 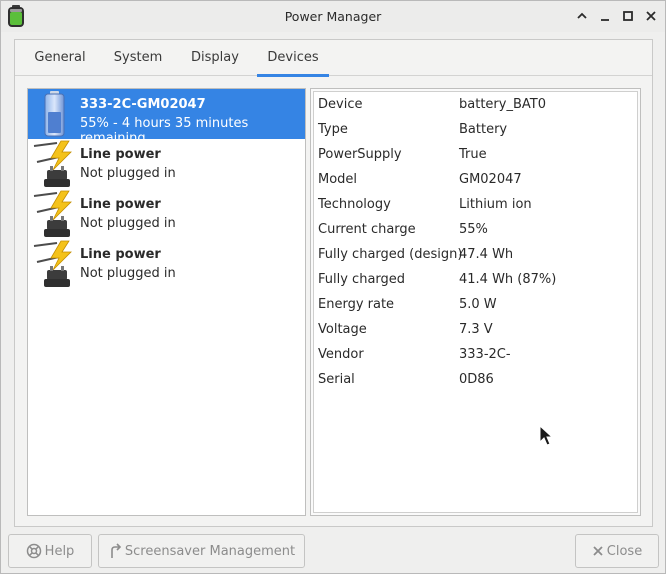 I want to click on detail-value: Battery, so click(x=483, y=129).